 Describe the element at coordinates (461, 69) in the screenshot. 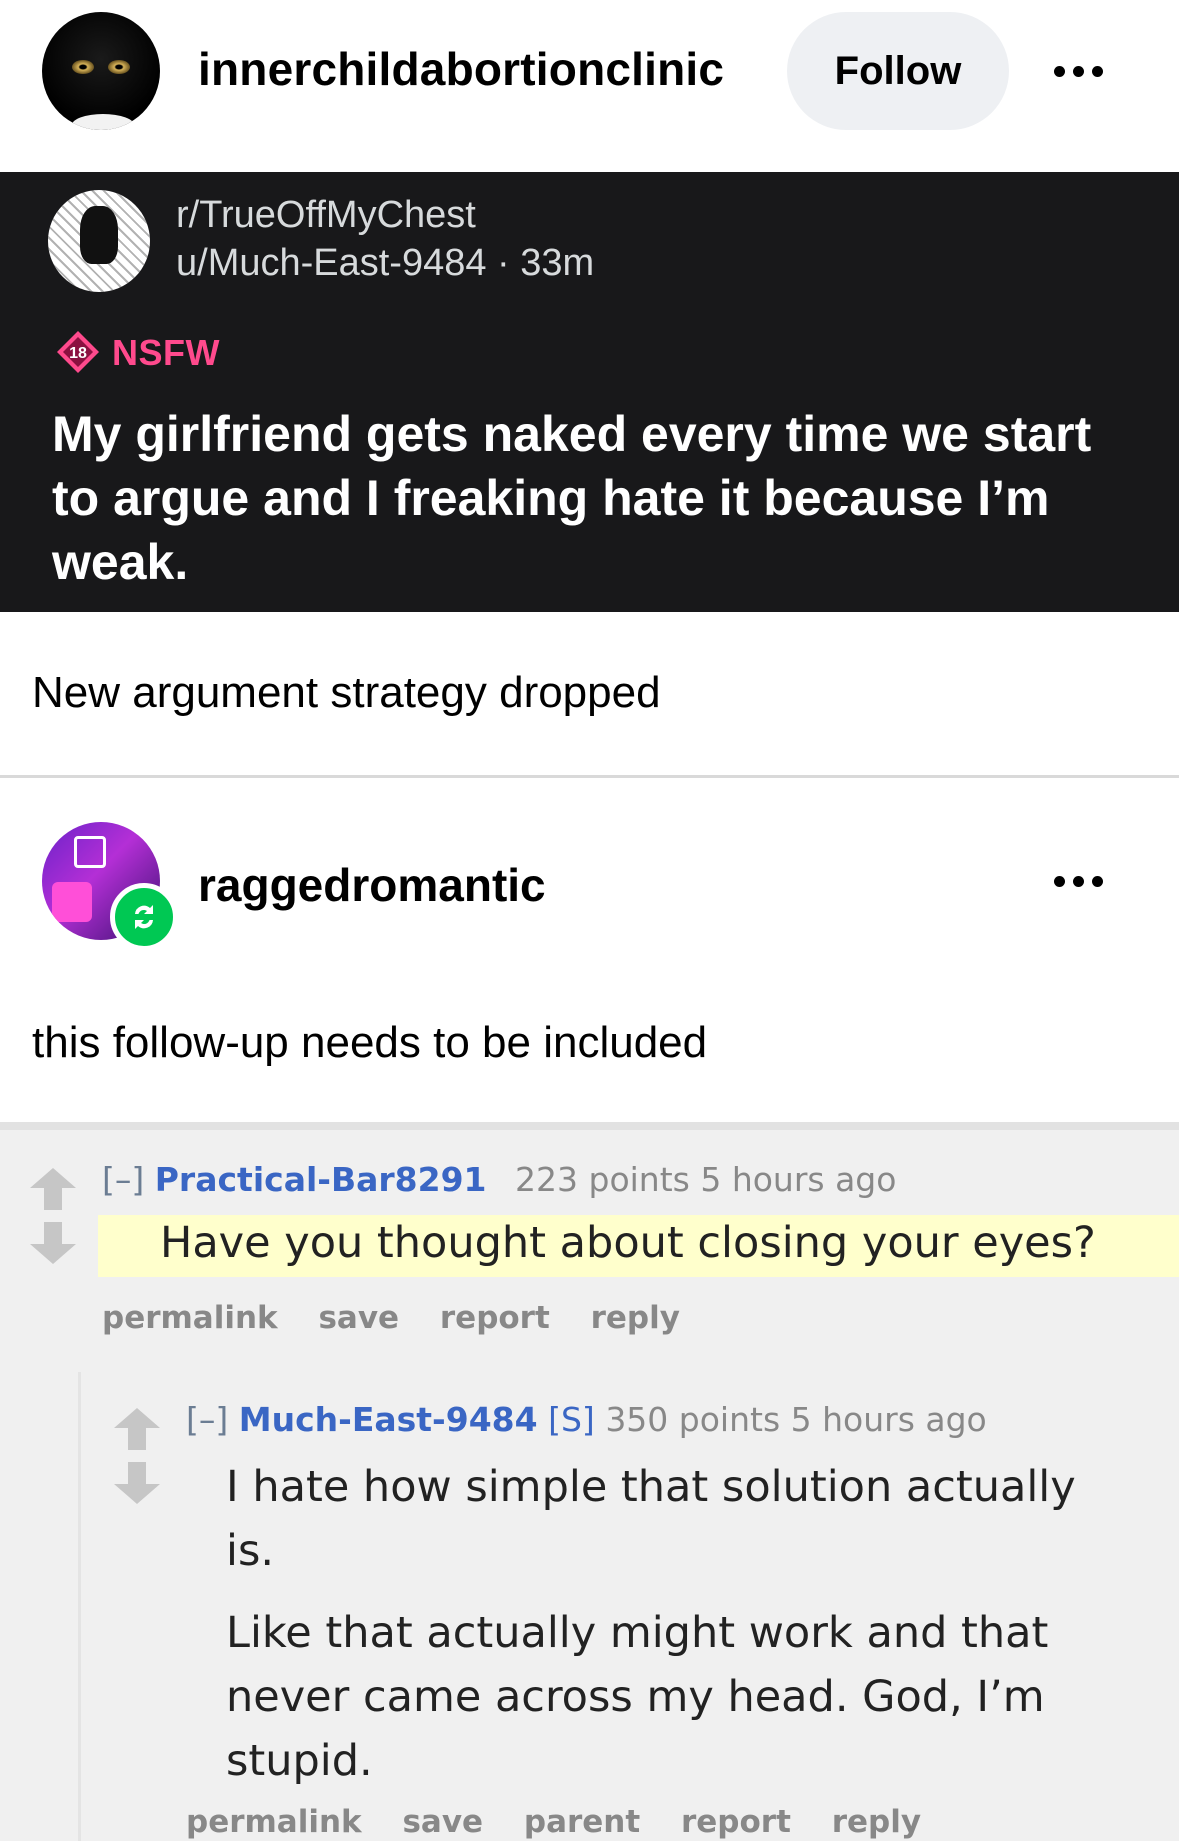

I see `post-username: innerchildabortionclinic` at that location.